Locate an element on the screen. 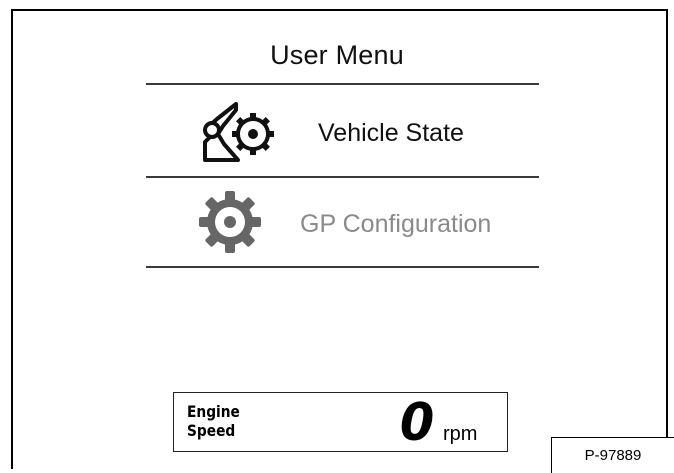  figure-reference-box: P-97889 is located at coordinates (612, 455).